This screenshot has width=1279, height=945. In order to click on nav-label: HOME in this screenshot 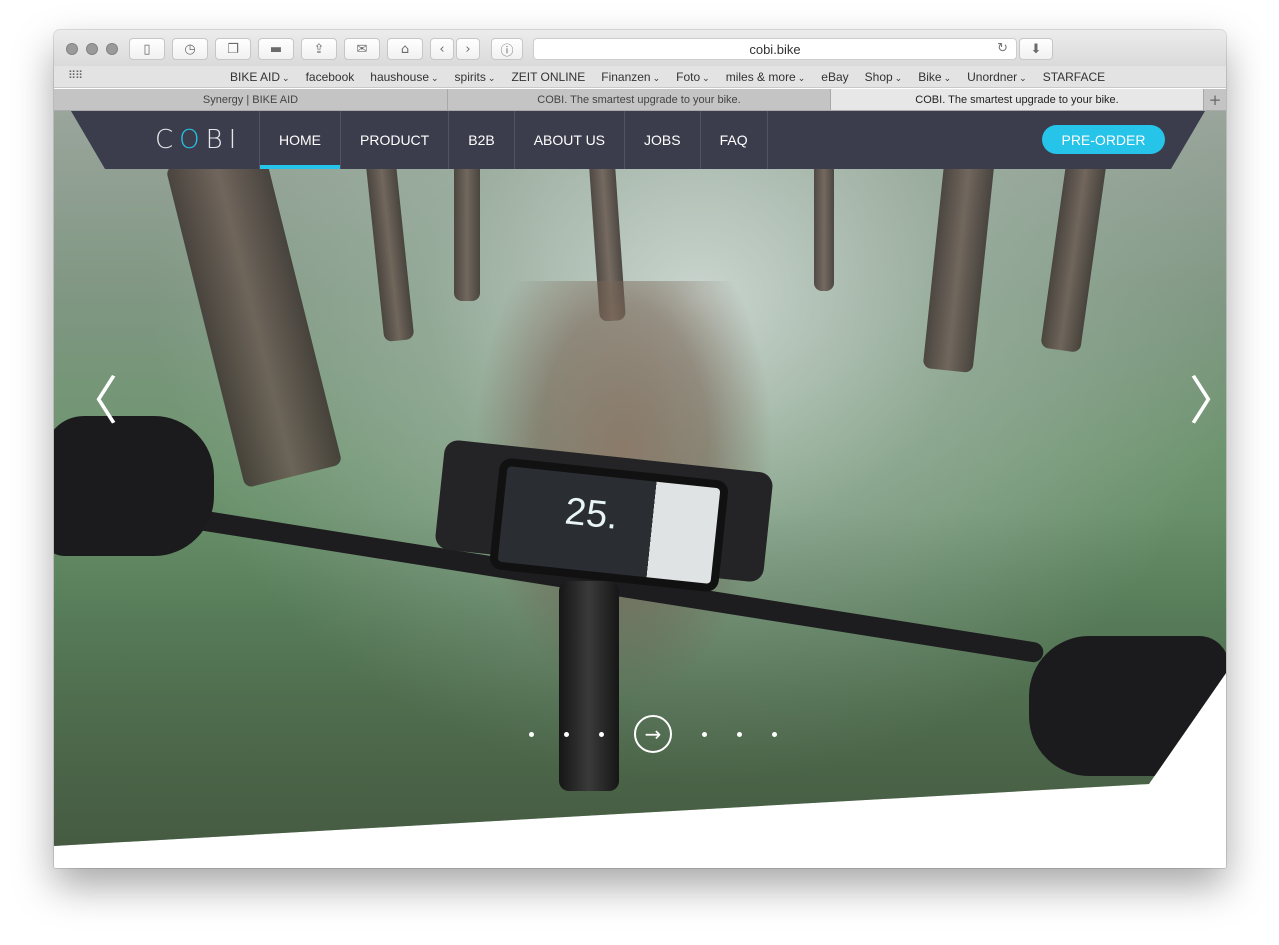, I will do `click(300, 140)`.